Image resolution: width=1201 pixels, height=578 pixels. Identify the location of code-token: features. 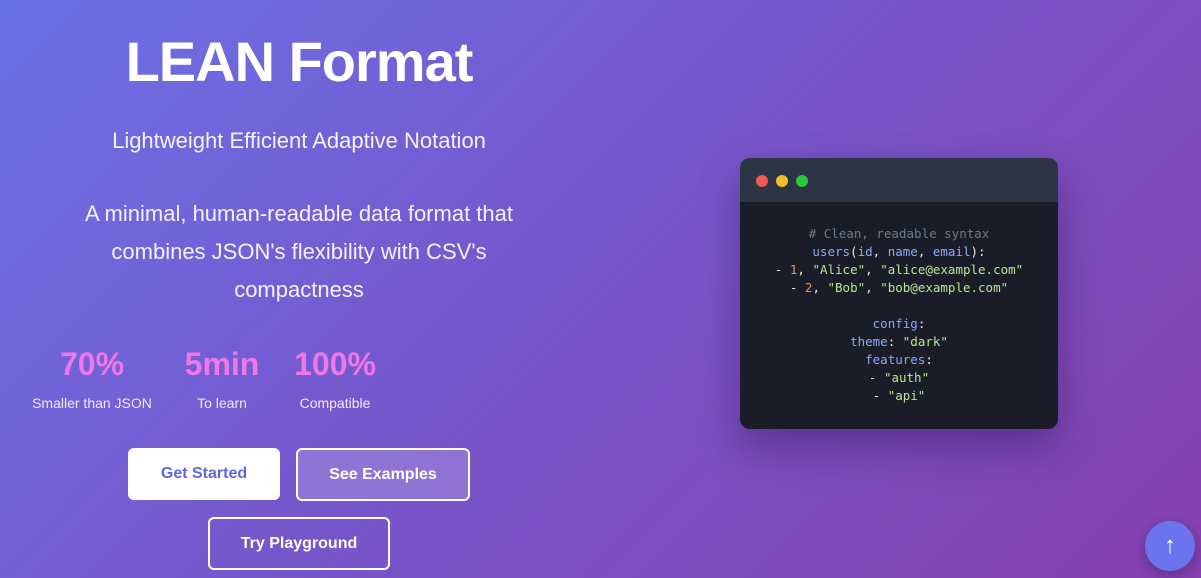
(895, 359).